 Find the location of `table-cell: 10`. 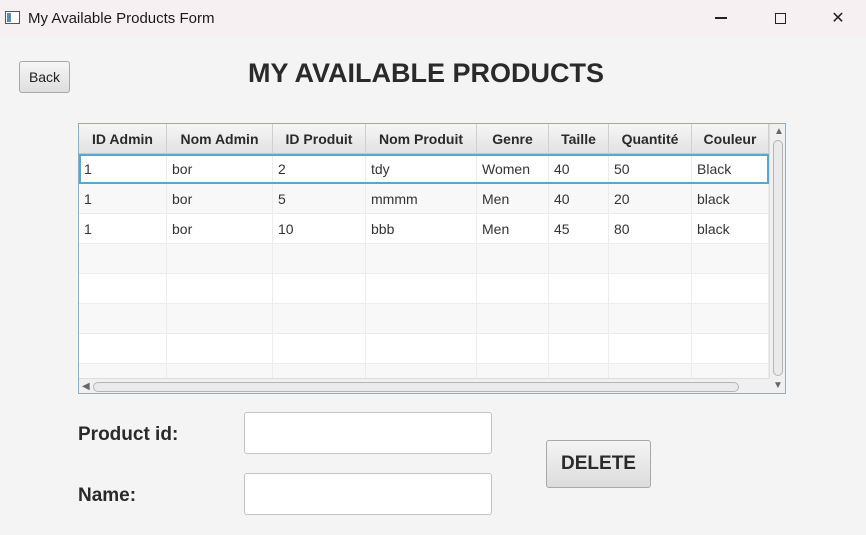

table-cell: 10 is located at coordinates (319, 229).